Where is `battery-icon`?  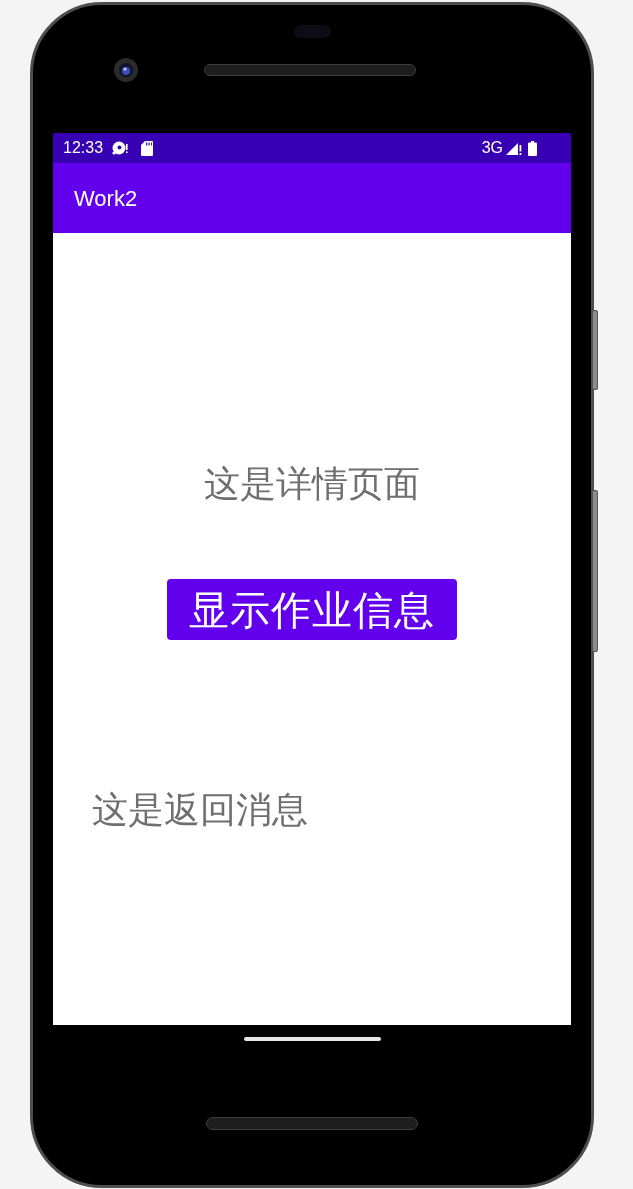
battery-icon is located at coordinates (532, 148).